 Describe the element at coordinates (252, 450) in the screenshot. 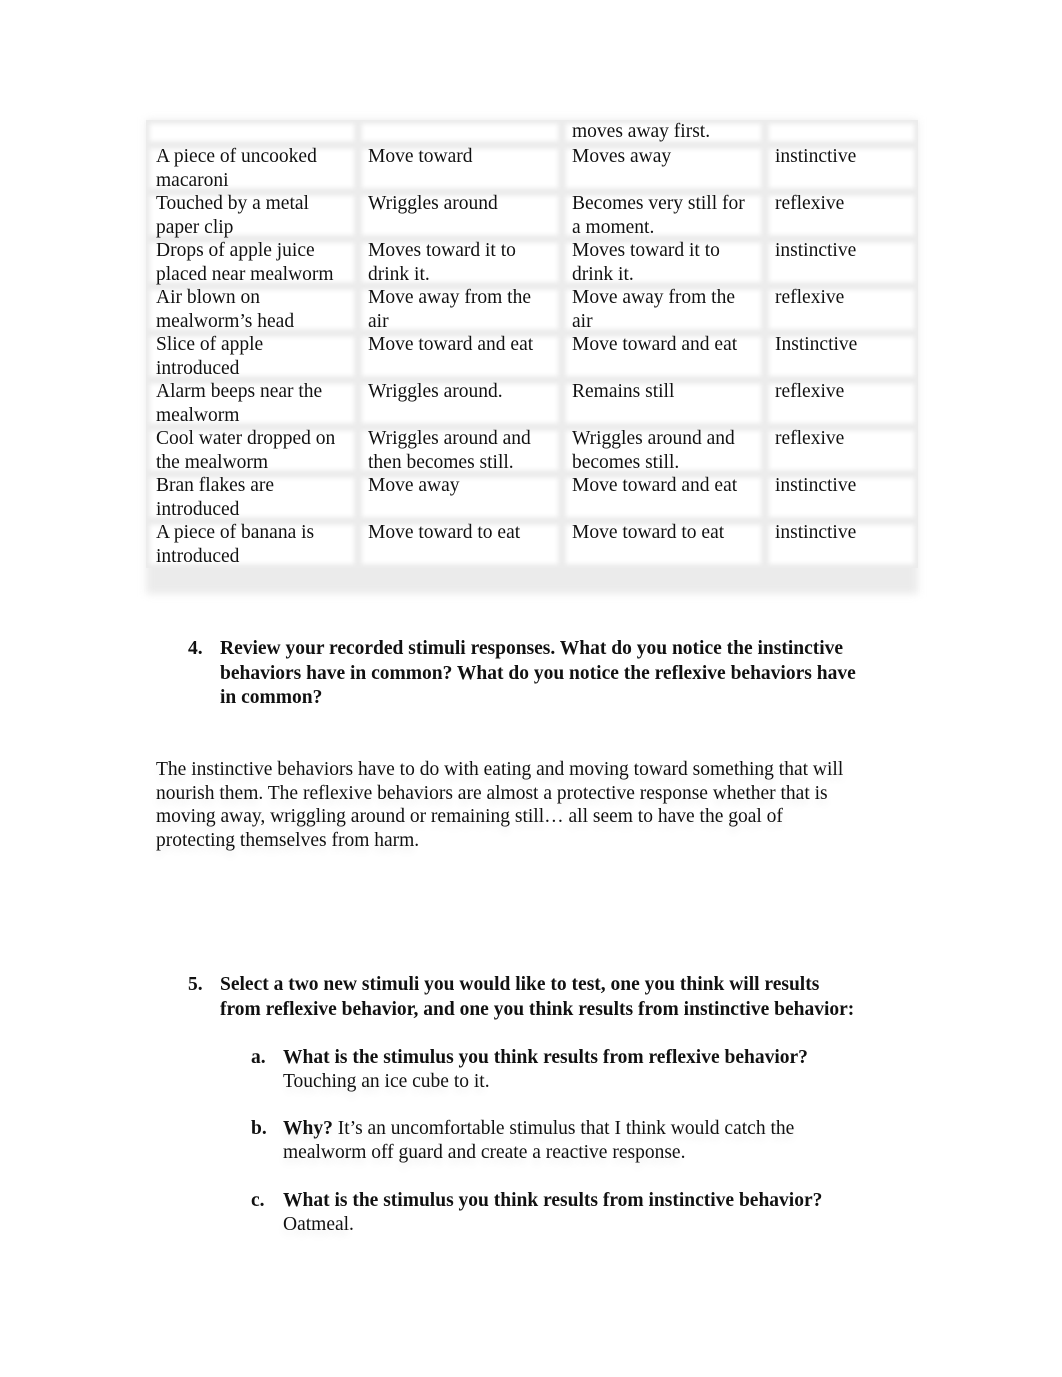

I see `stimulus-cell: Cool water dropped on the mealworm` at that location.